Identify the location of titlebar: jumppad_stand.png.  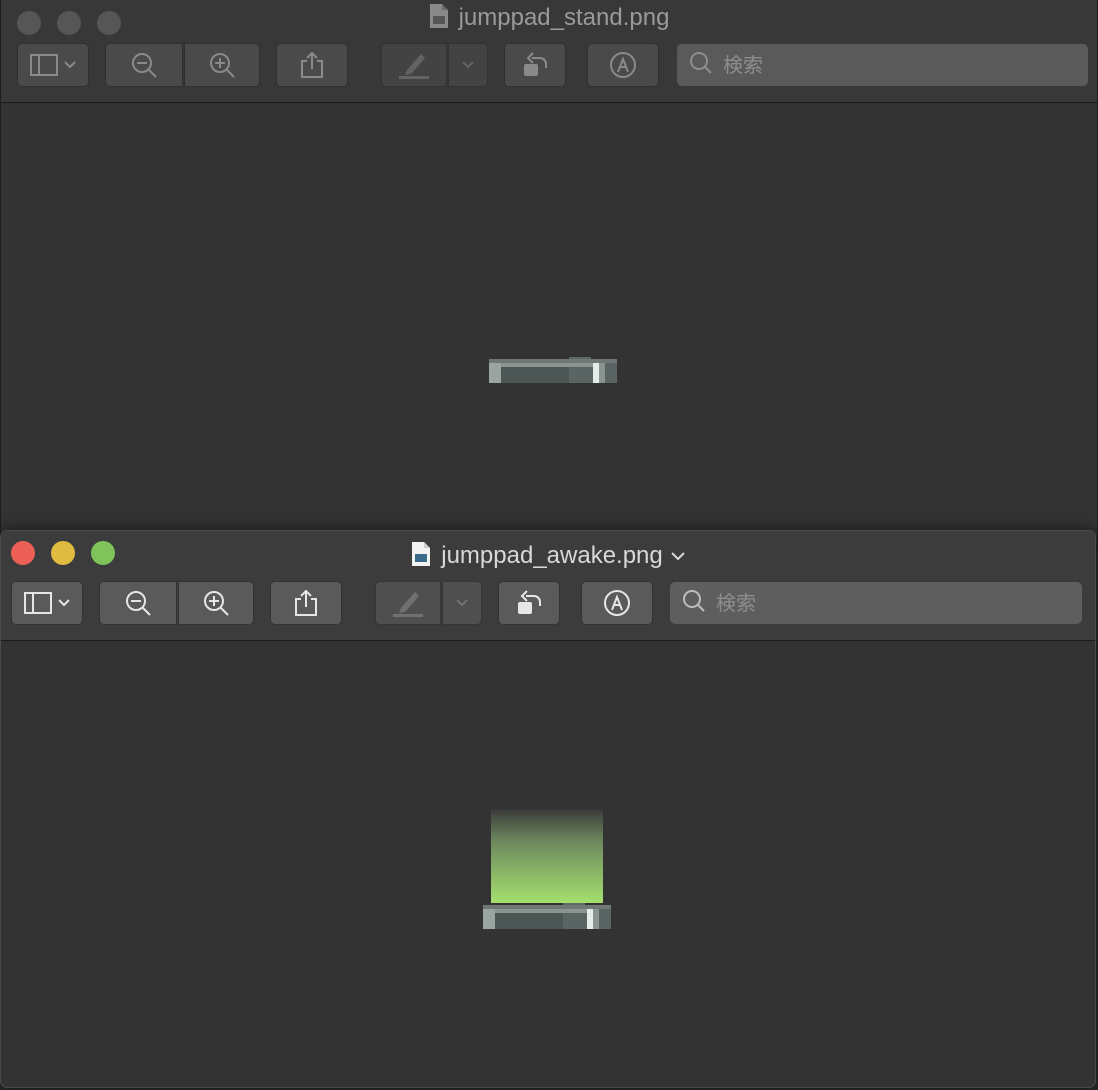
(549, 51).